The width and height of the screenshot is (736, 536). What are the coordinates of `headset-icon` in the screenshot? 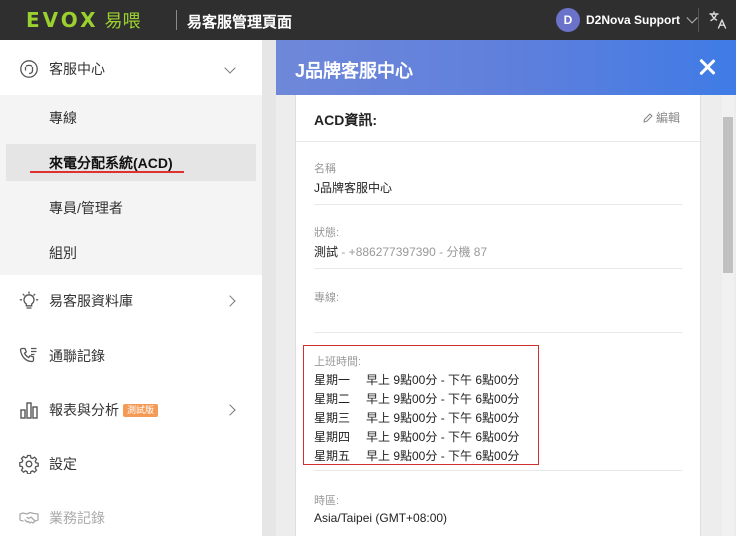 It's located at (29, 69).